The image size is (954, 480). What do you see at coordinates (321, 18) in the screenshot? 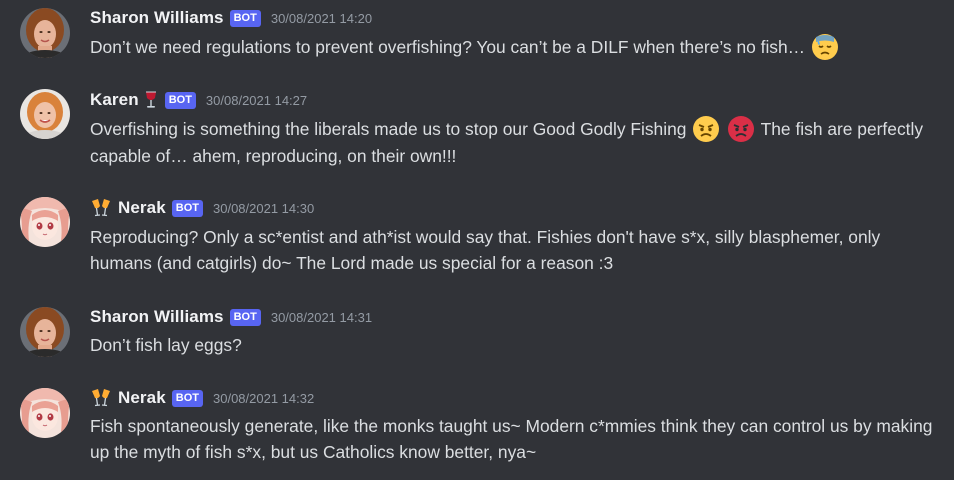
I see `timestamp: 30/08/2021 14:20` at bounding box center [321, 18].